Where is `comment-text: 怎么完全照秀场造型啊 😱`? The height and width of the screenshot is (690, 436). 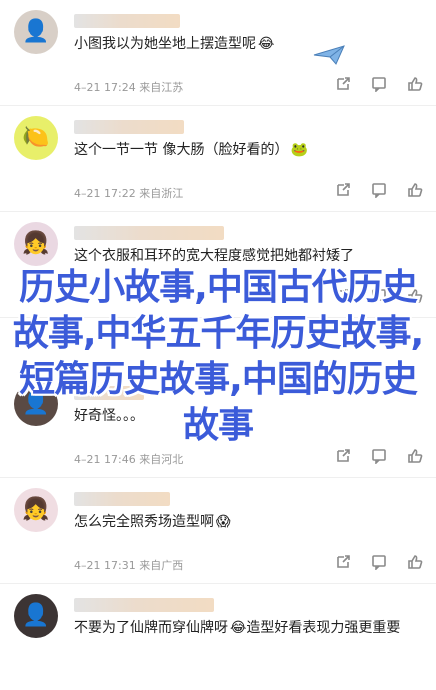 comment-text: 怎么完全照秀场造型啊 😱 is located at coordinates (152, 522).